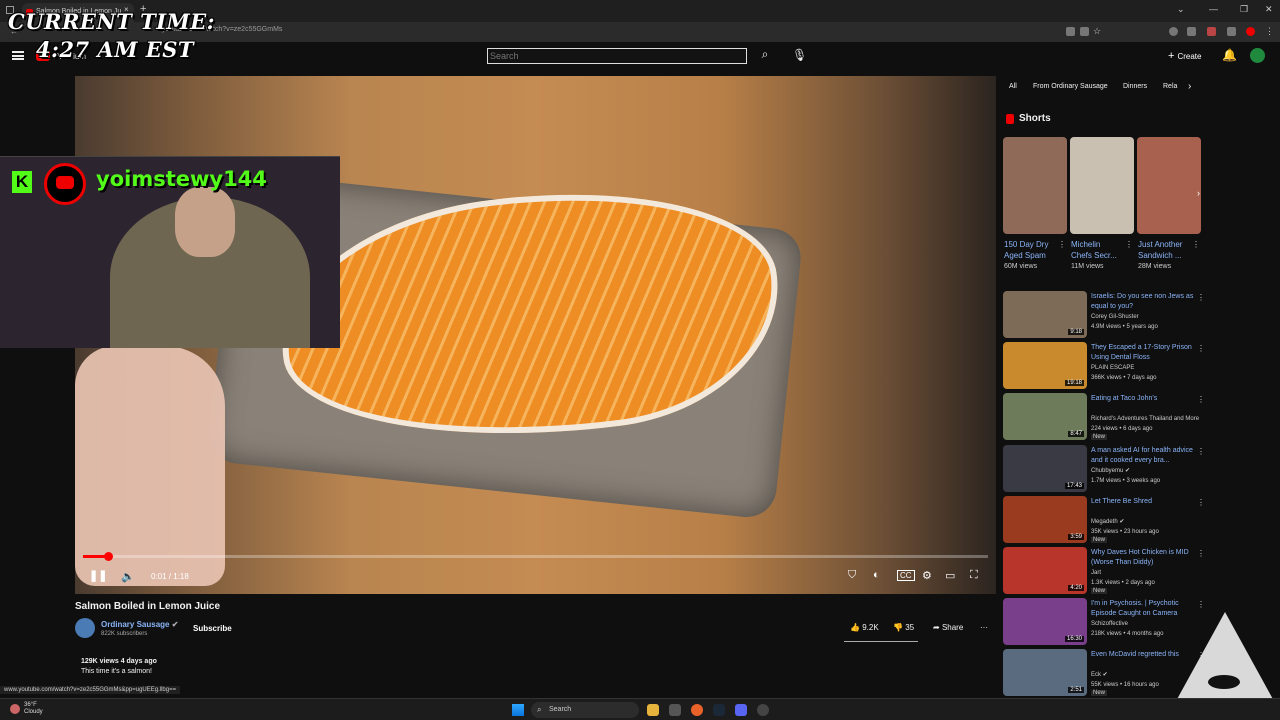 The image size is (1280, 720). I want to click on recommendation-channel: Chubbyemu ✔, so click(1110, 471).